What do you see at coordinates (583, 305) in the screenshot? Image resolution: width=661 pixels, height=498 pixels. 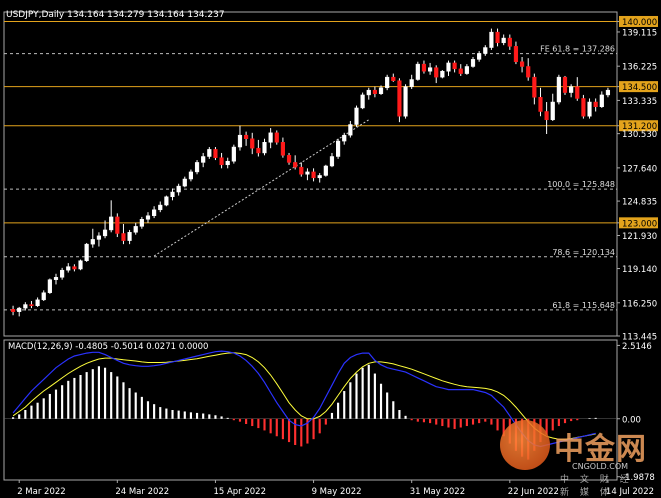 I see `fib-label-7: 61.8 = 115.648` at bounding box center [583, 305].